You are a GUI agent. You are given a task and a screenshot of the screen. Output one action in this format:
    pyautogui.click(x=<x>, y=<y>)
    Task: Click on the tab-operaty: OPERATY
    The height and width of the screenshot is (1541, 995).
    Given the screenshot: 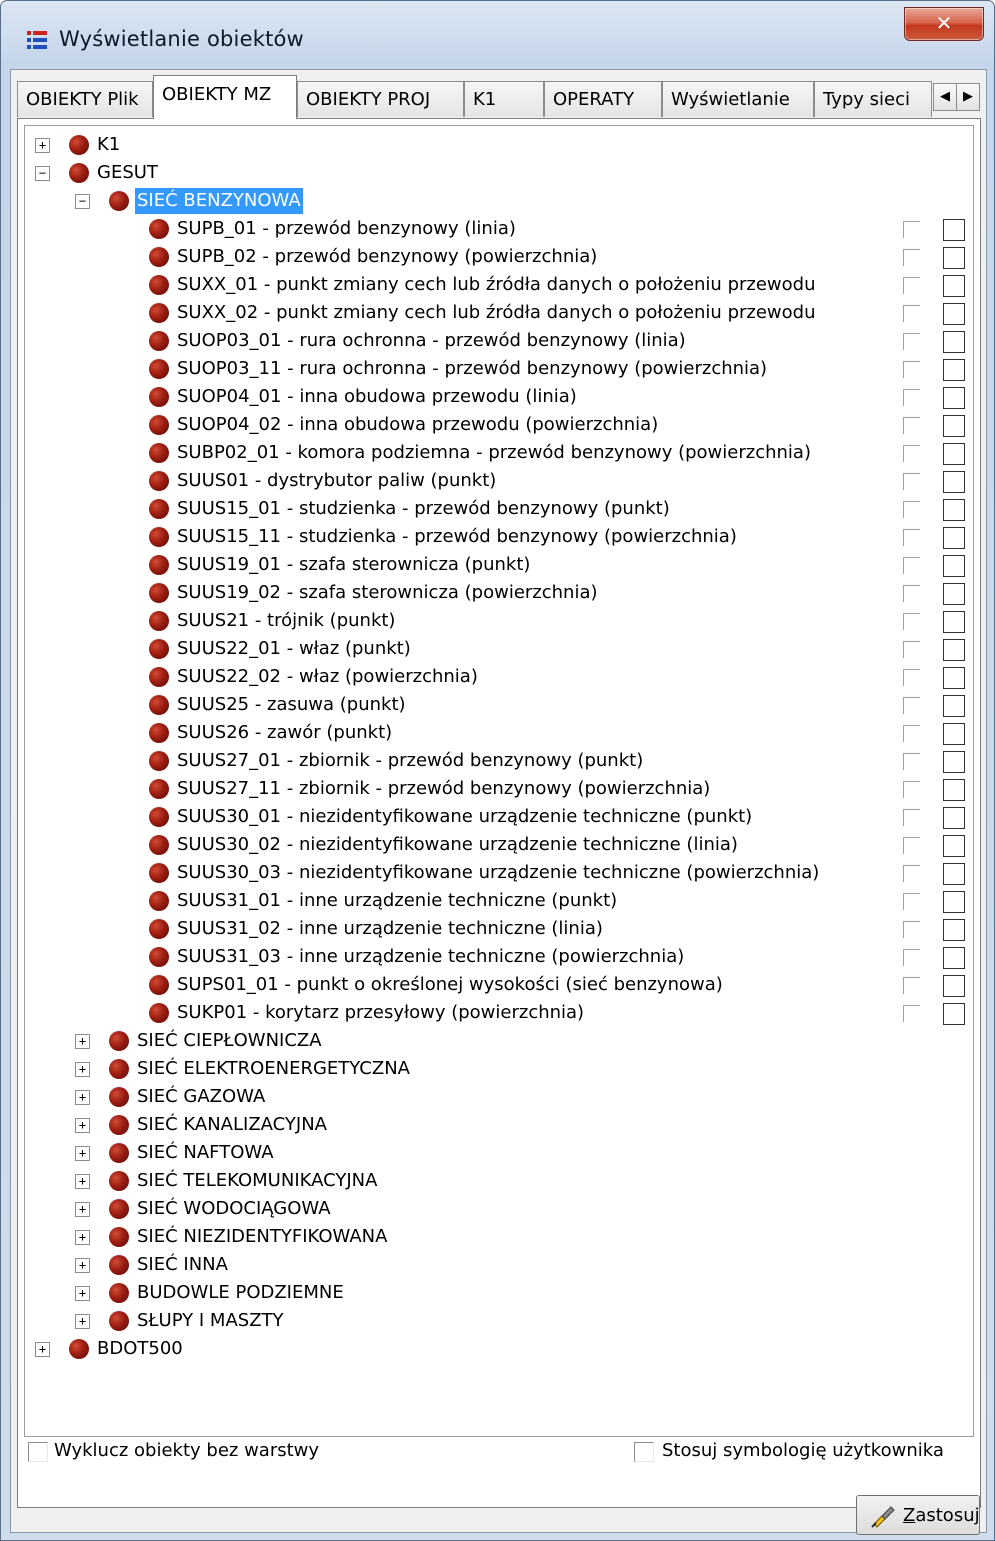 What is the action you would take?
    pyautogui.click(x=603, y=99)
    